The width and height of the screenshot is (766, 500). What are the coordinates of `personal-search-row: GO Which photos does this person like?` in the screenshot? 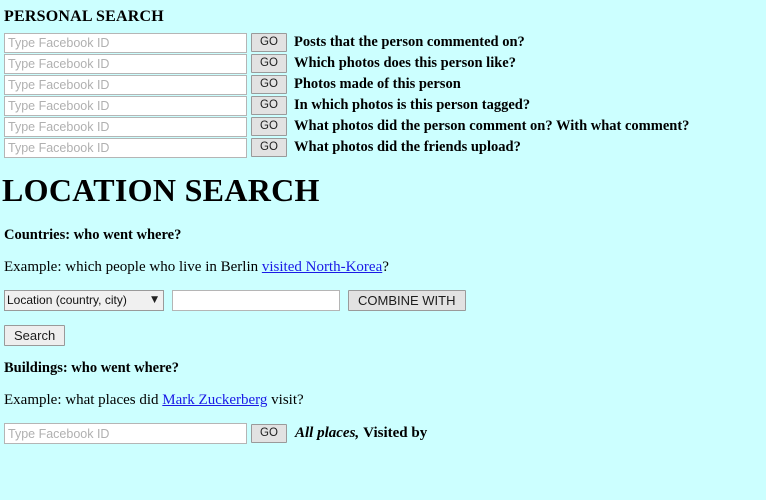 It's located at (385, 63).